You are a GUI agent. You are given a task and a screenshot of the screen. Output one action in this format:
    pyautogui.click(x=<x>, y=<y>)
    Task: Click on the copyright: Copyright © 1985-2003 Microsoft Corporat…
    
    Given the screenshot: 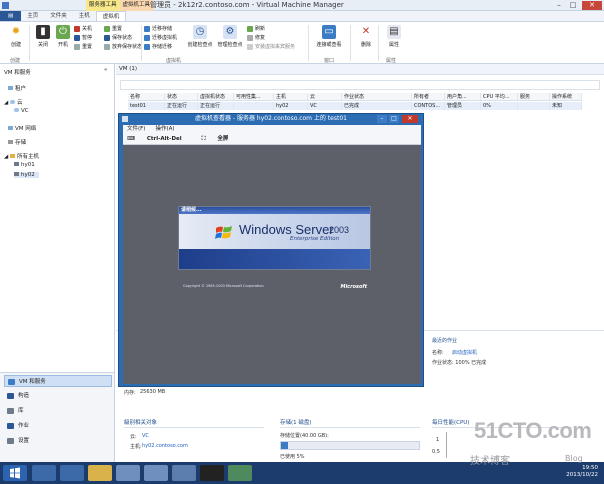 What is the action you would take?
    pyautogui.click(x=223, y=286)
    